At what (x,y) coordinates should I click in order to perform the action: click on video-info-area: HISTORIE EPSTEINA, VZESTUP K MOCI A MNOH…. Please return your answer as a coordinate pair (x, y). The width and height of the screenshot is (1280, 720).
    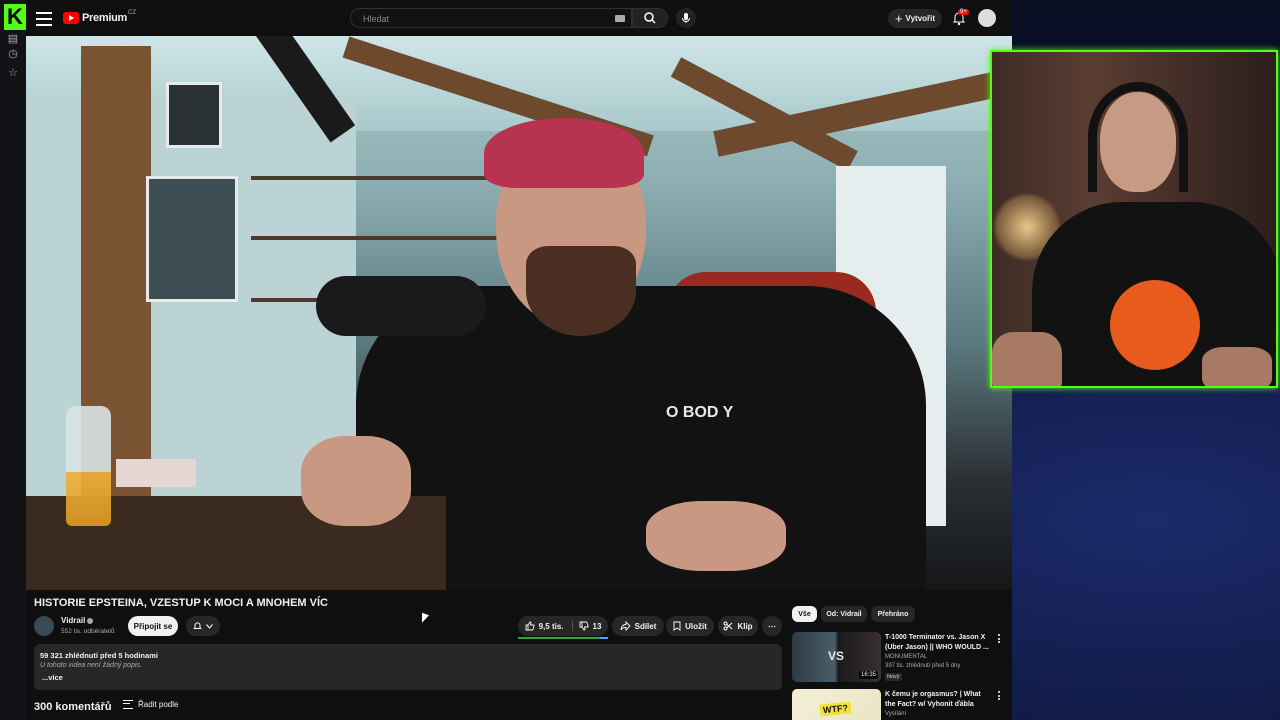
    Looking at the image, I should click on (519, 655).